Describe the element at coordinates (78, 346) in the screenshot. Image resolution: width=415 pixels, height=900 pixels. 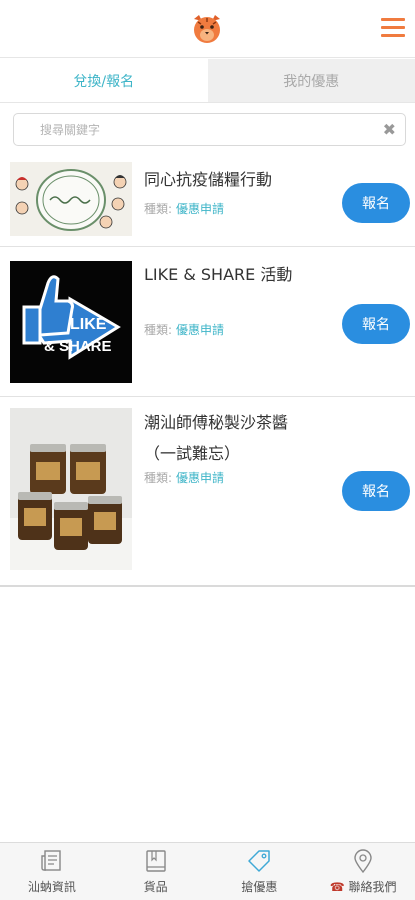
I see `thumb-share-text: & SHARE` at that location.